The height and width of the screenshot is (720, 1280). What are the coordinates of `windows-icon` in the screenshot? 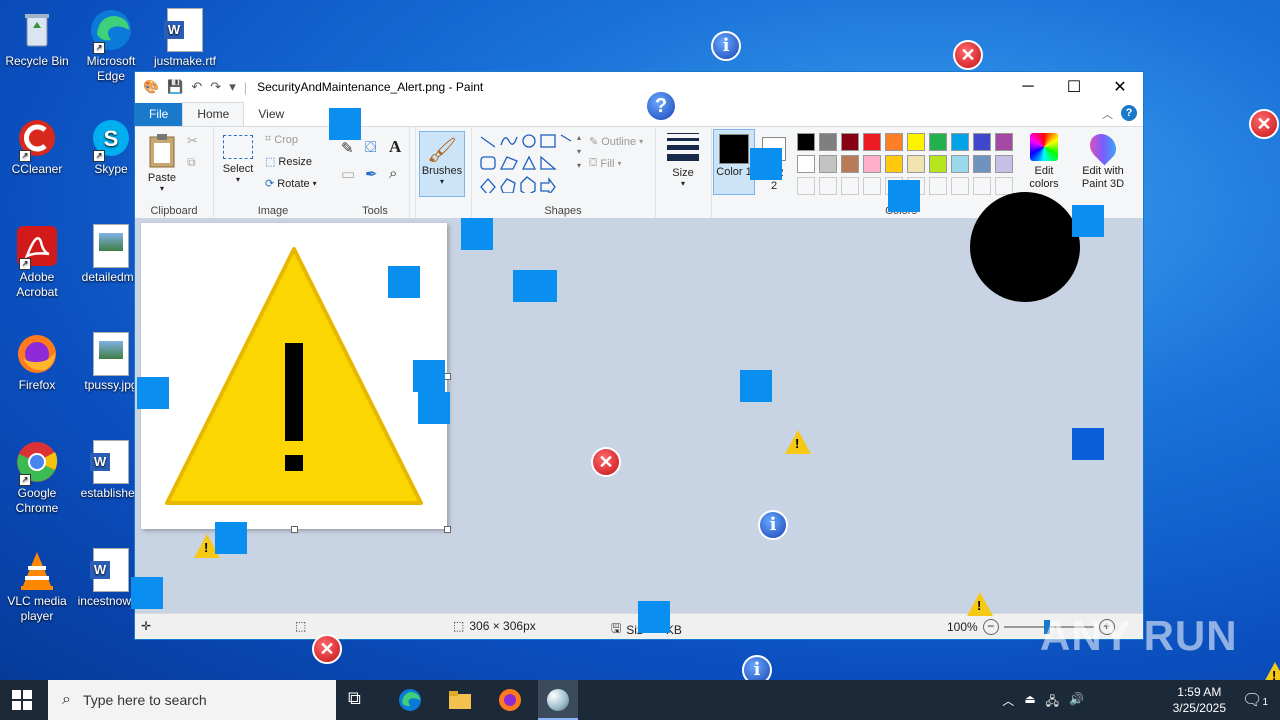 It's located at (22, 700).